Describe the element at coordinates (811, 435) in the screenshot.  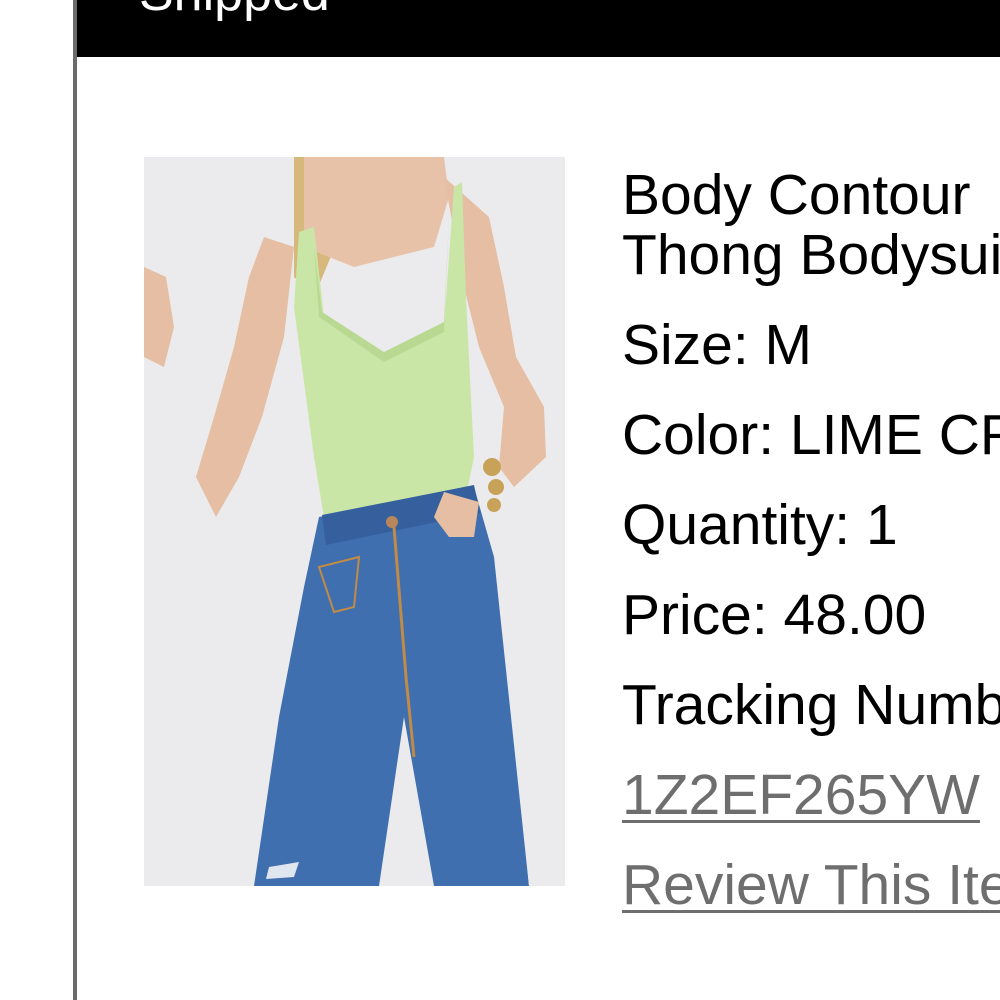
I see `color-value: Color: LIME CREAM` at that location.